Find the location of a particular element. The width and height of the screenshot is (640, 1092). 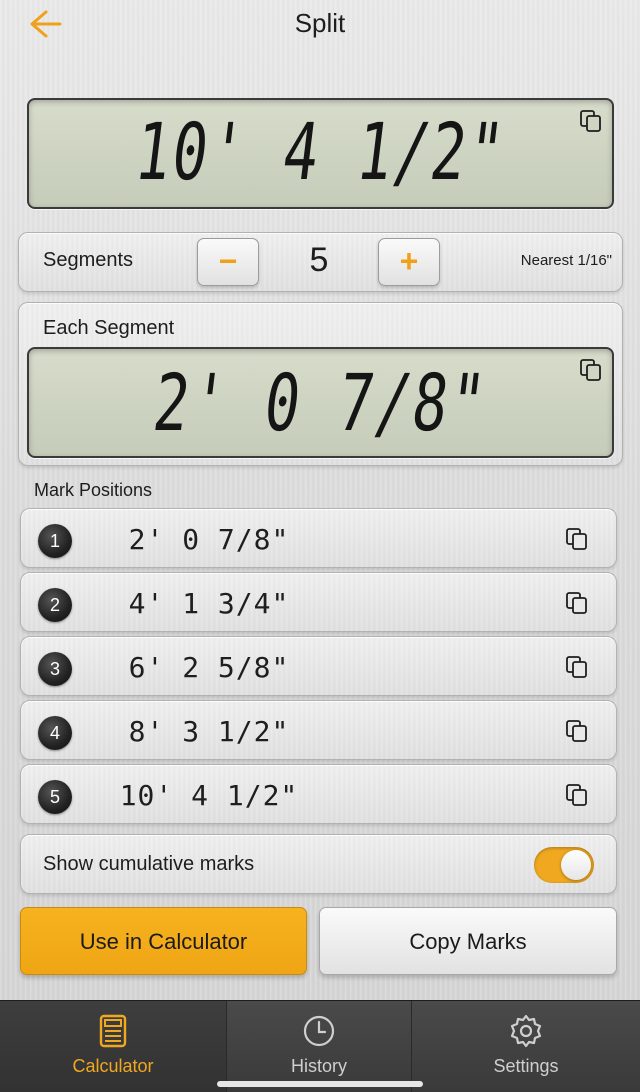

mark-number-badge: 3 is located at coordinates (55, 669).